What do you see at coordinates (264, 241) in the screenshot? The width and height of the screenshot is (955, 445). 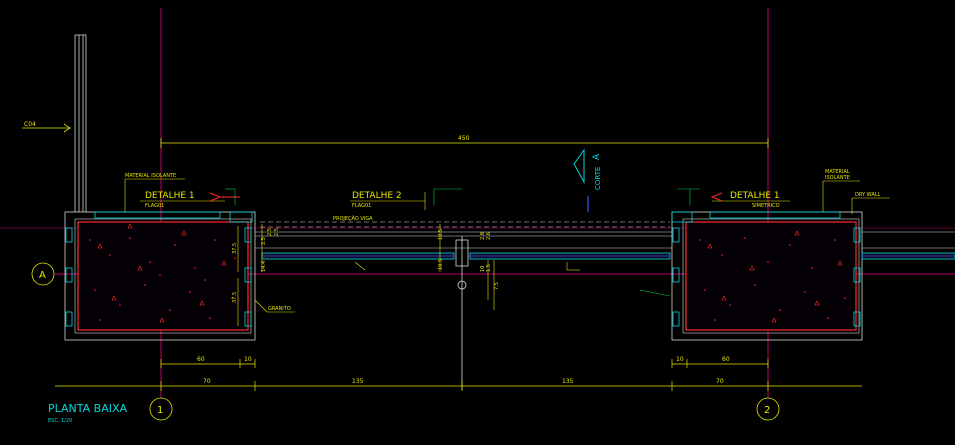 I see `dim-2-5-a: 2.5` at bounding box center [264, 241].